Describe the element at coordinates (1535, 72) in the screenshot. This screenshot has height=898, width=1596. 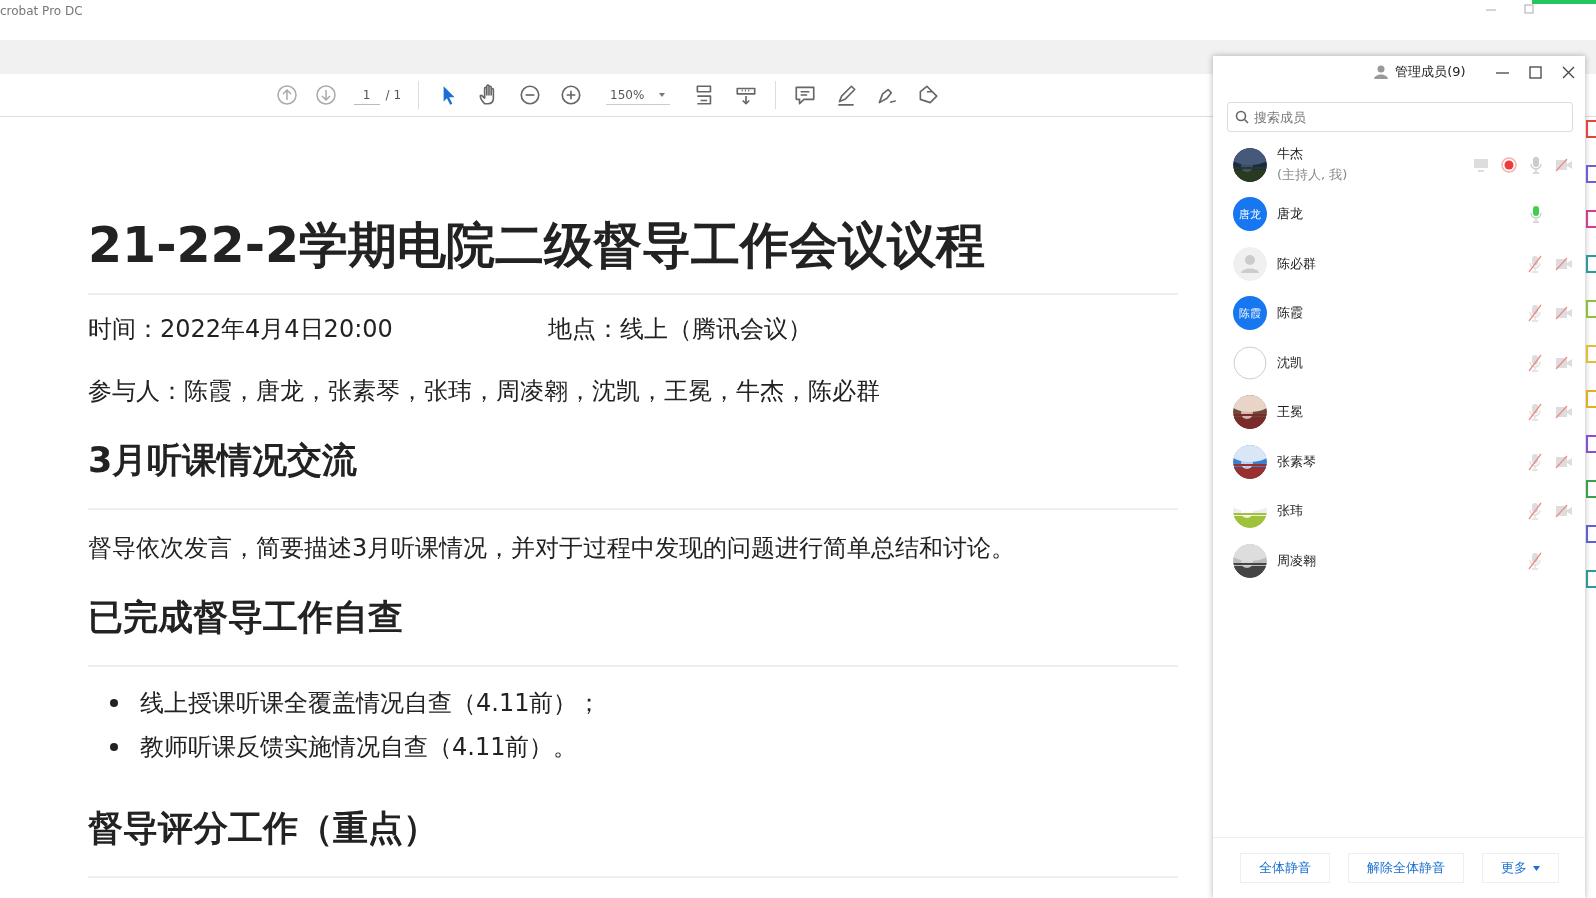
I see `maximize-icon` at that location.